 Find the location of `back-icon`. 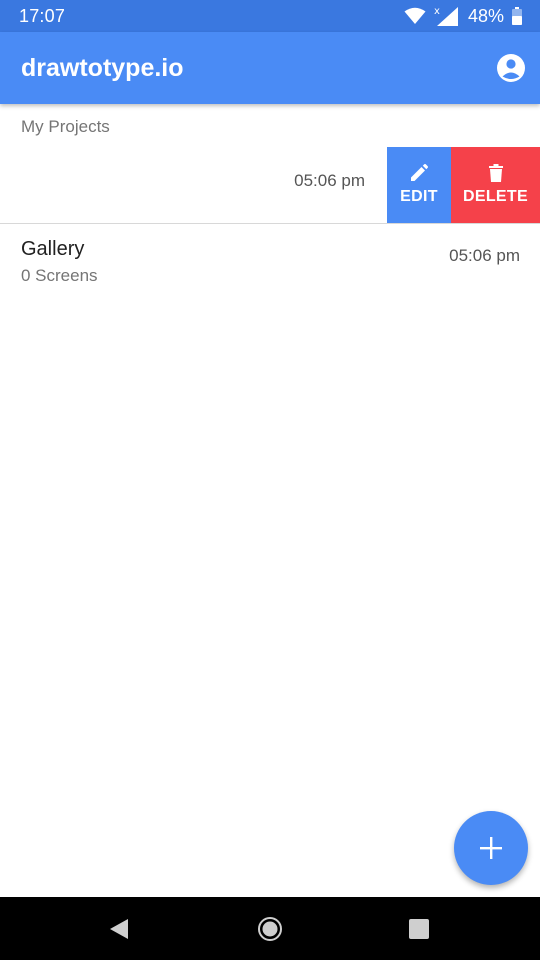

back-icon is located at coordinates (119, 929).